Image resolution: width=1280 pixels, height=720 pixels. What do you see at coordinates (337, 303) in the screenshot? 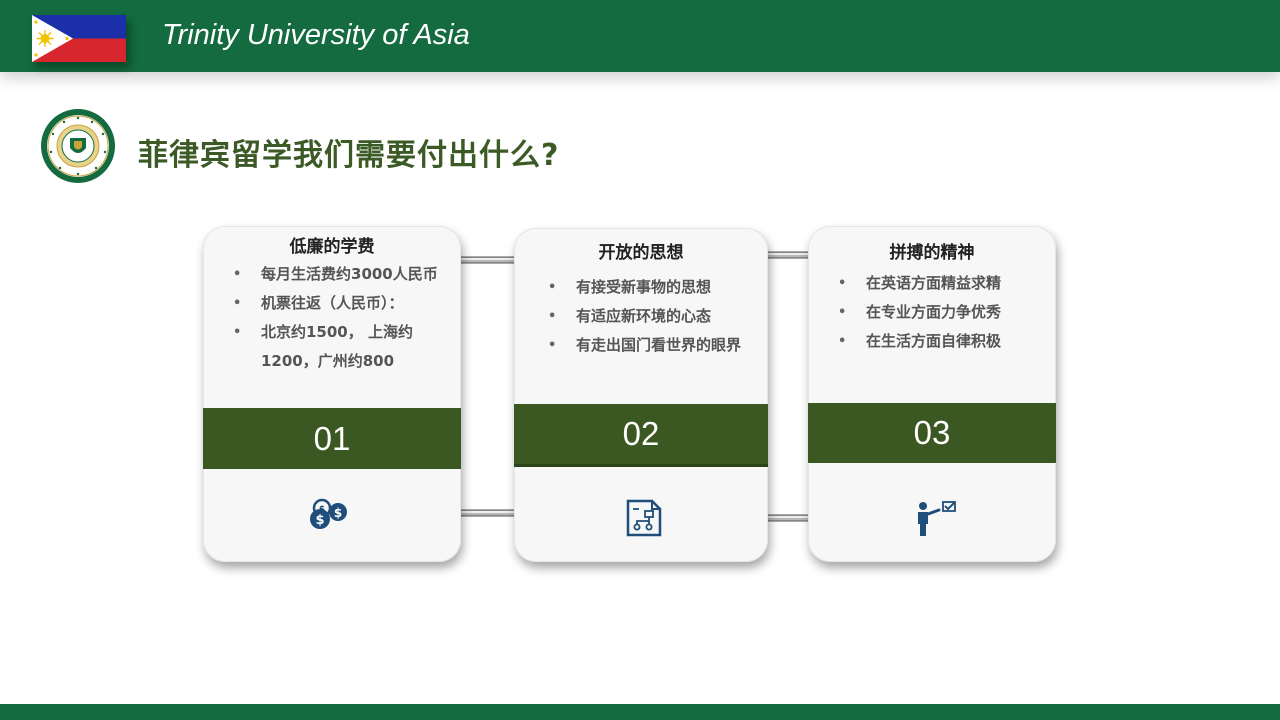
I see `list-item: 机票往返（人民币）：` at bounding box center [337, 303].